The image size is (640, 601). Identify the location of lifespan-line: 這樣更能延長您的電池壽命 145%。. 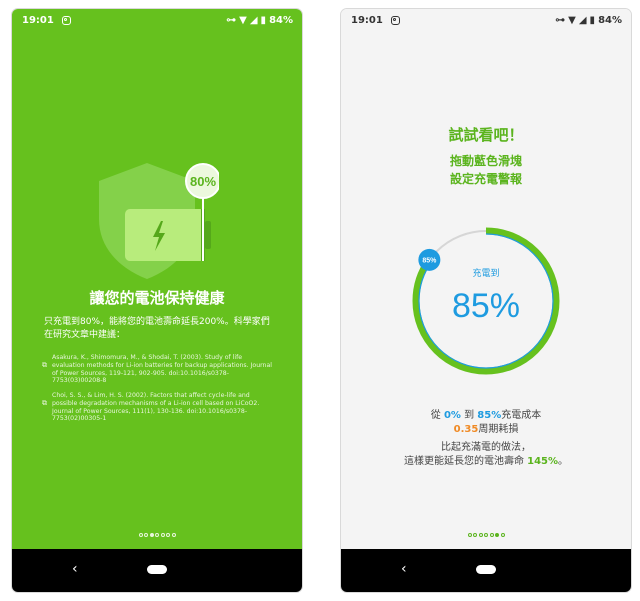
(486, 459).